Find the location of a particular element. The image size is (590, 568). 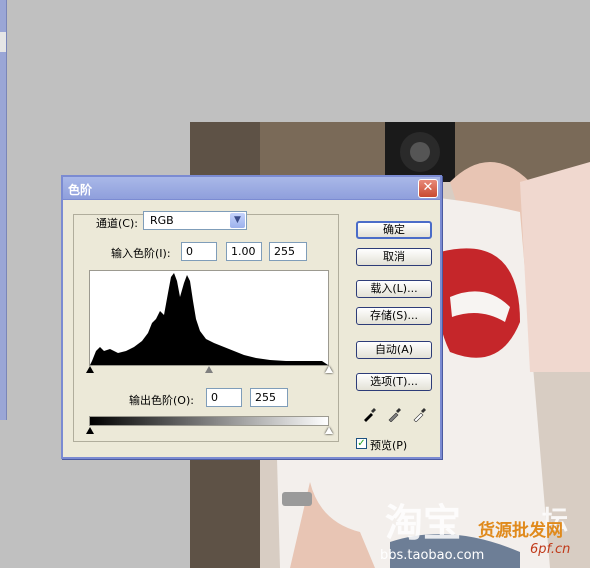

output-black-field: 0 is located at coordinates (224, 397).